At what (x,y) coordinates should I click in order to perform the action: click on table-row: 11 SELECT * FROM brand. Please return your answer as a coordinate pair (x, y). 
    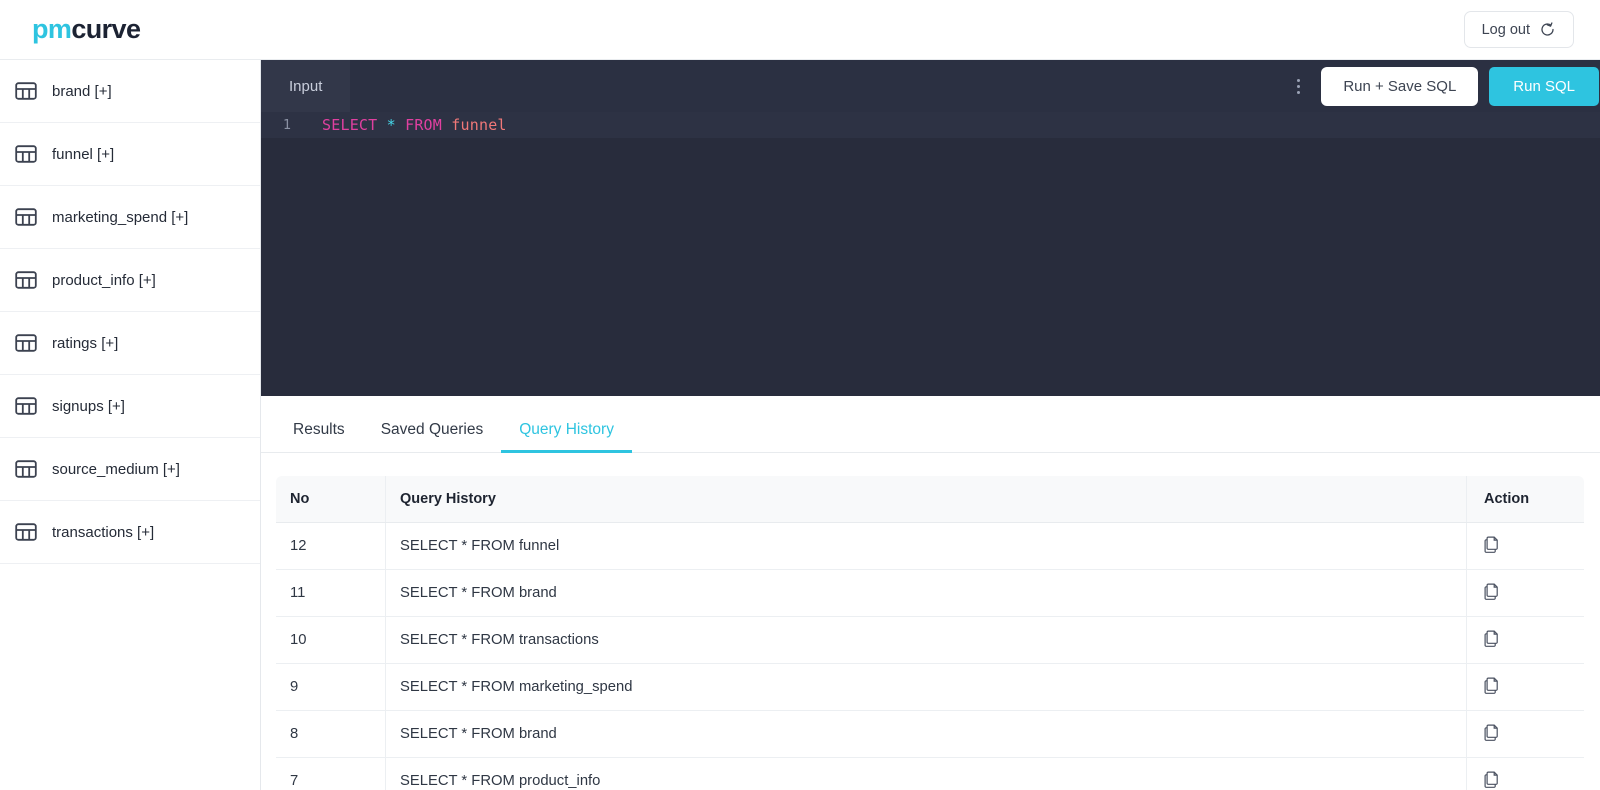
    Looking at the image, I should click on (930, 593).